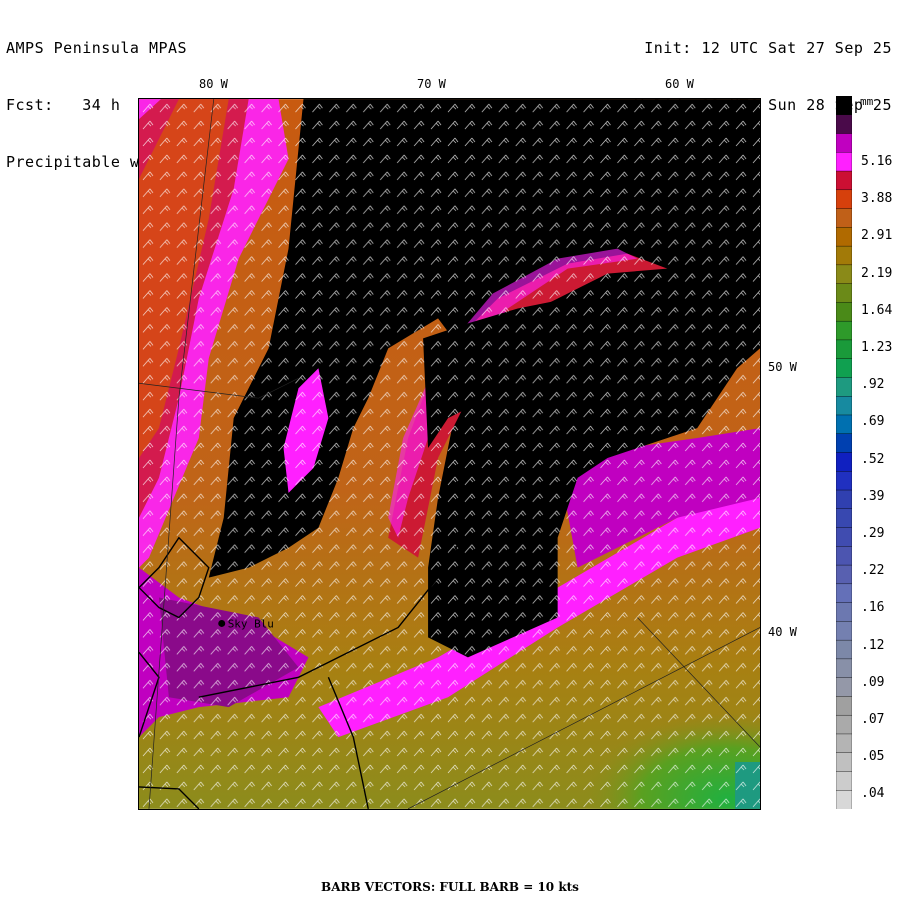  I want to click on colorbar-label: .04, so click(873, 794).